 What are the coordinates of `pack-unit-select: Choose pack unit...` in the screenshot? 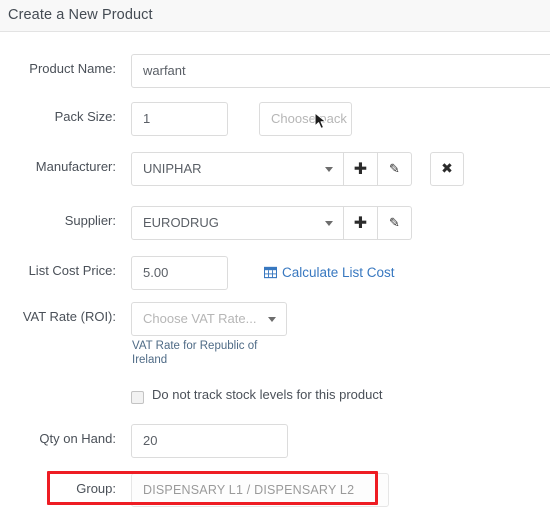 It's located at (305, 119).